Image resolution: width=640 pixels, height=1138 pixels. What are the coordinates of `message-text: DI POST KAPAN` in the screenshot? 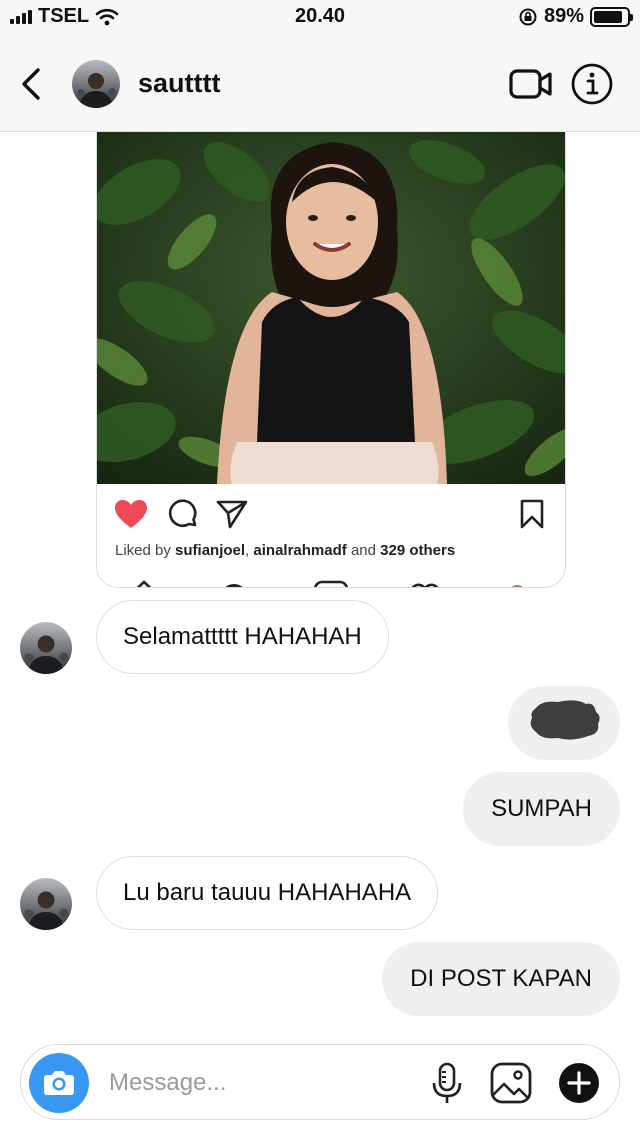 It's located at (501, 978).